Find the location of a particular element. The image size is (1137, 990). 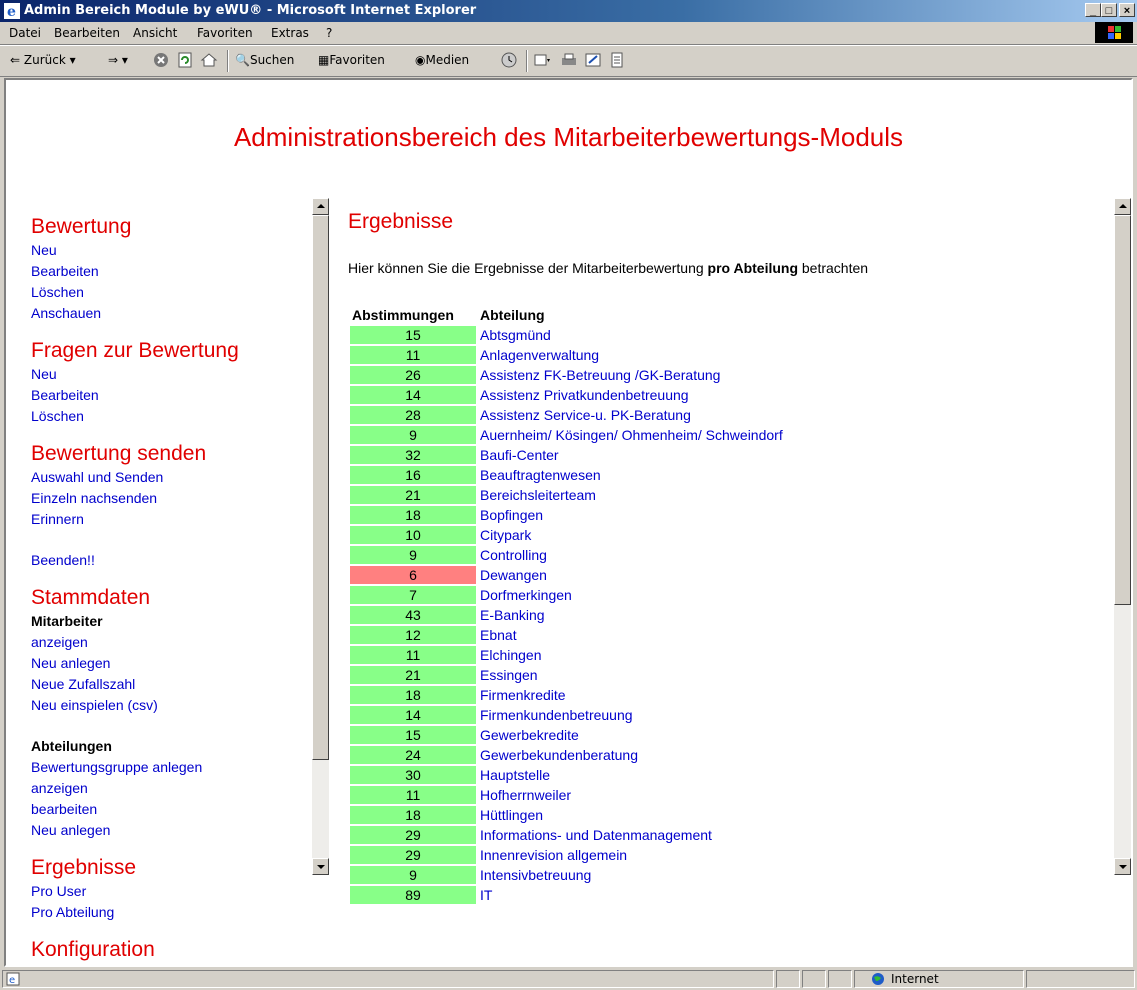

nav-ergebnisse-abteilung: Pro Abteilung is located at coordinates (171, 912).